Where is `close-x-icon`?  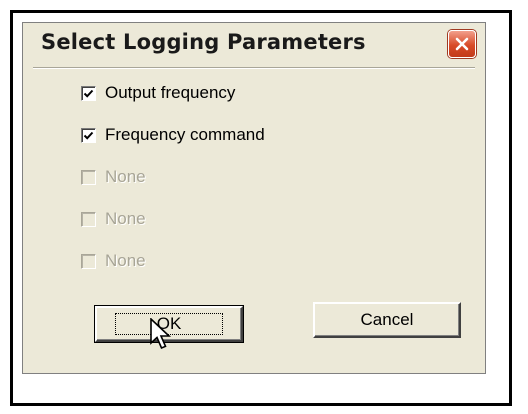 close-x-icon is located at coordinates (462, 44).